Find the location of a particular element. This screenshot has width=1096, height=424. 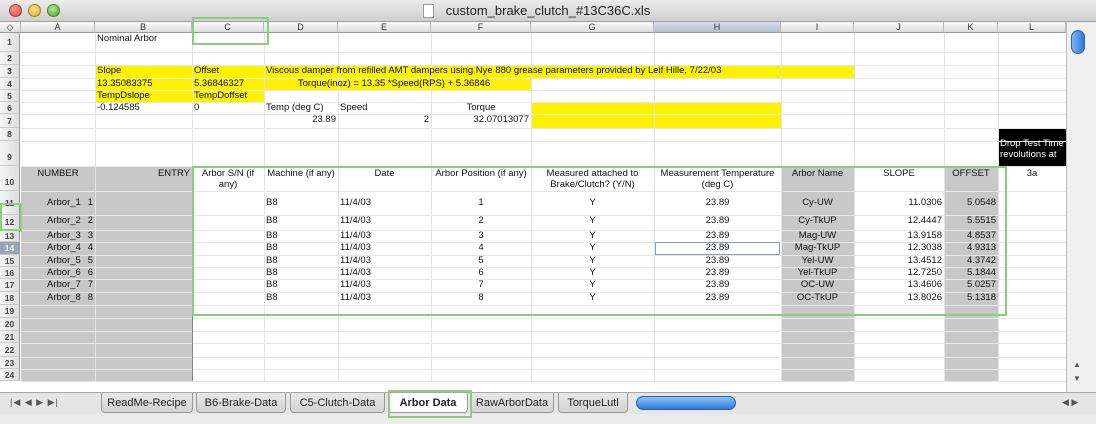

sheet-tab-0: ReadMe-Recipe is located at coordinates (147, 403).